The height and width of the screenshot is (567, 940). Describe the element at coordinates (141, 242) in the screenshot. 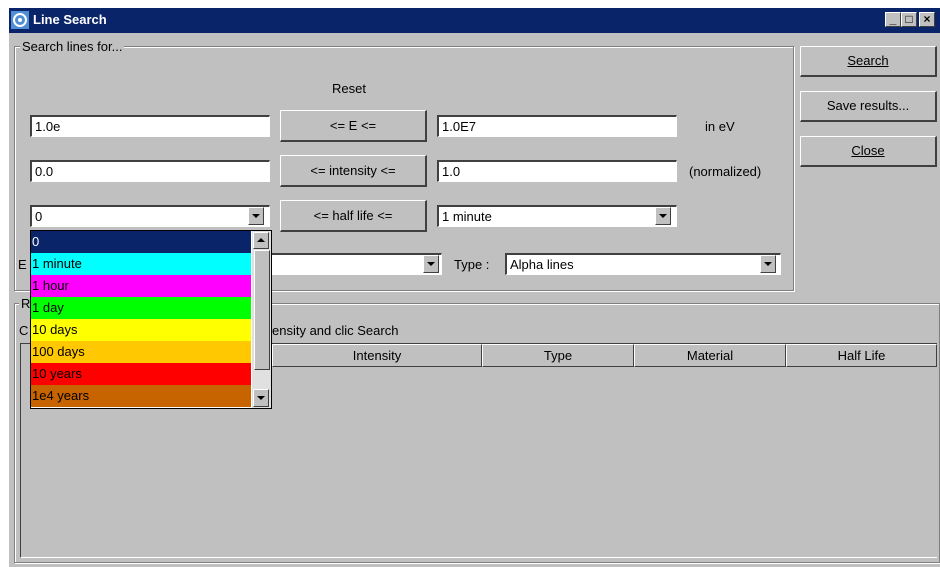

I see `dropdown-option: 0` at that location.